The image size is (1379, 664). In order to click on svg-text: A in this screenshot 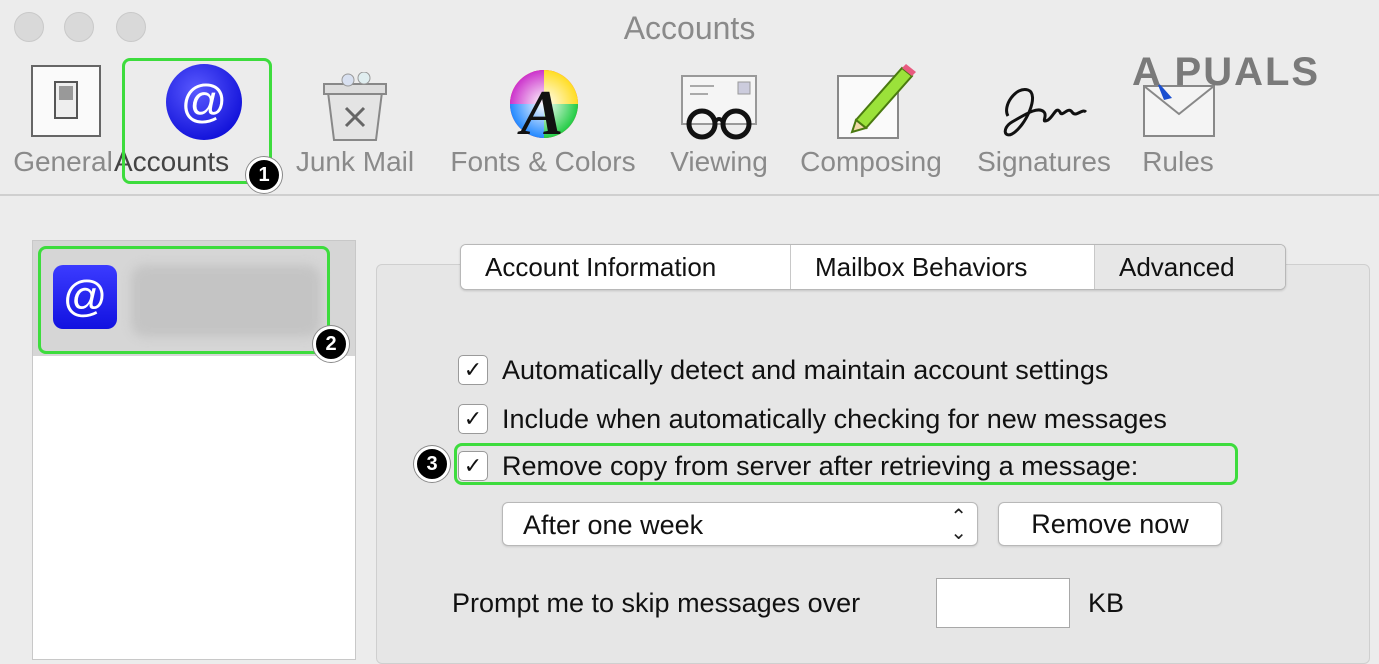, I will do `click(540, 108)`.